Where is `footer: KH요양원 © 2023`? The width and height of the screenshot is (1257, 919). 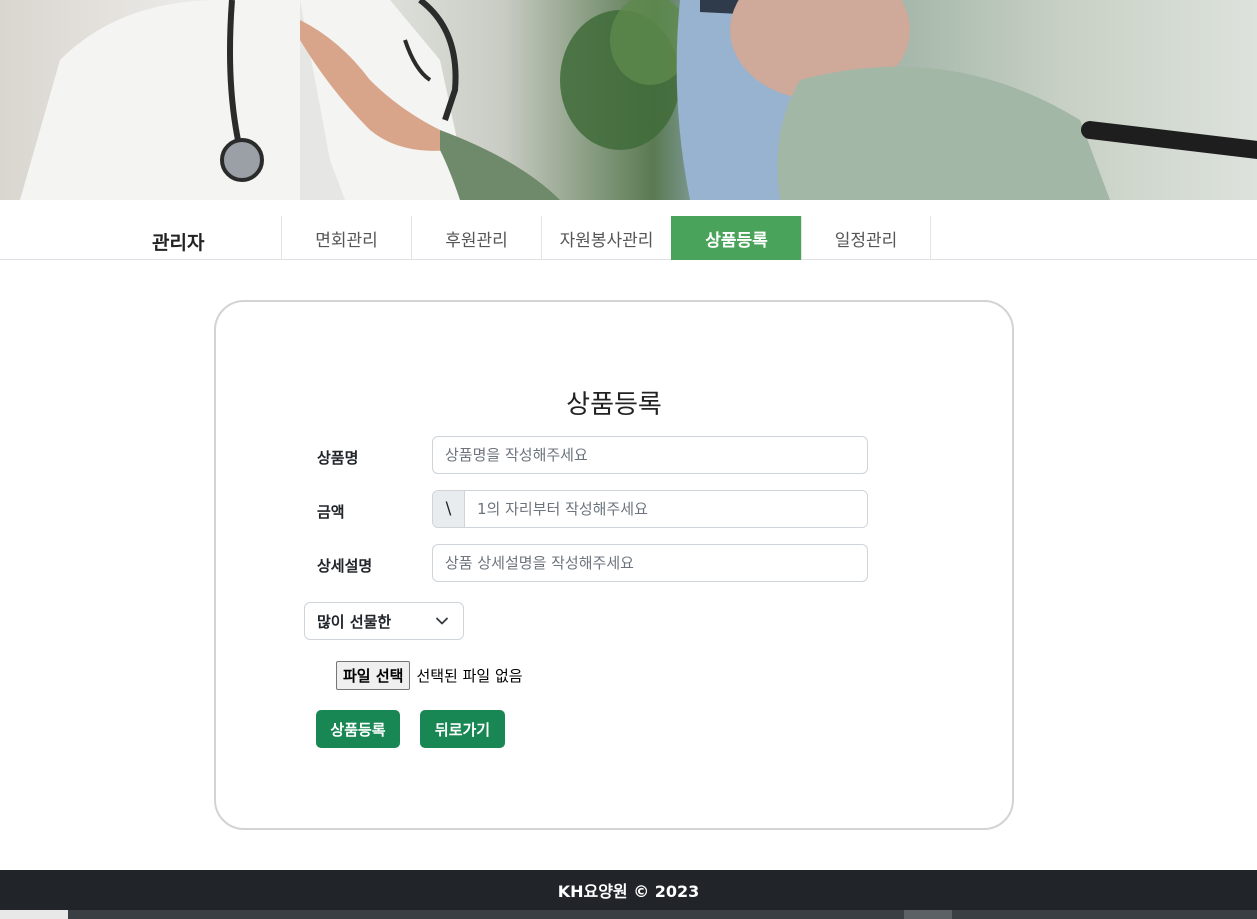
footer: KH요양원 © 2023 is located at coordinates (628, 890).